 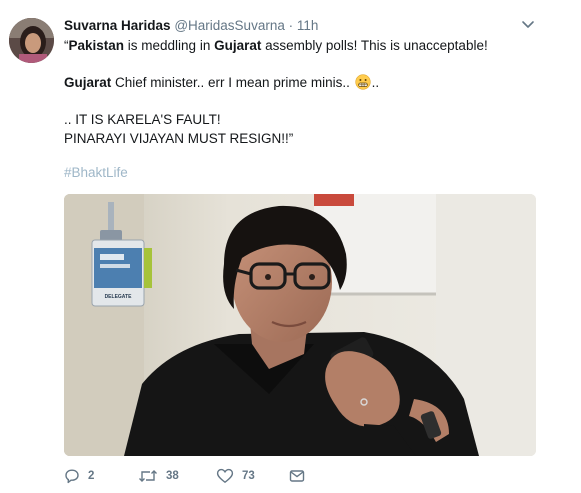 I want to click on line-2-text-b: .., so click(x=375, y=82).